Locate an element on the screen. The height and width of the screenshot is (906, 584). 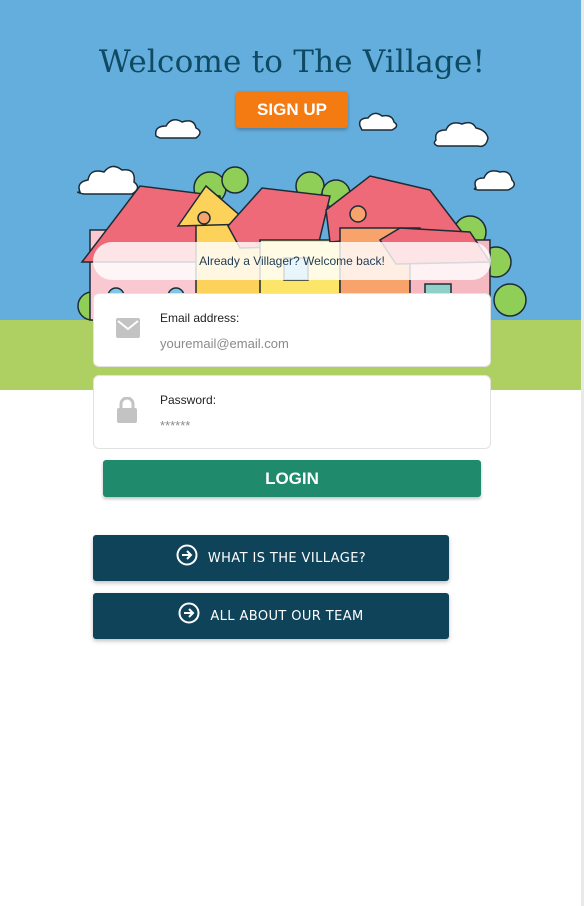
signup-button: SIGN UP is located at coordinates (292, 109).